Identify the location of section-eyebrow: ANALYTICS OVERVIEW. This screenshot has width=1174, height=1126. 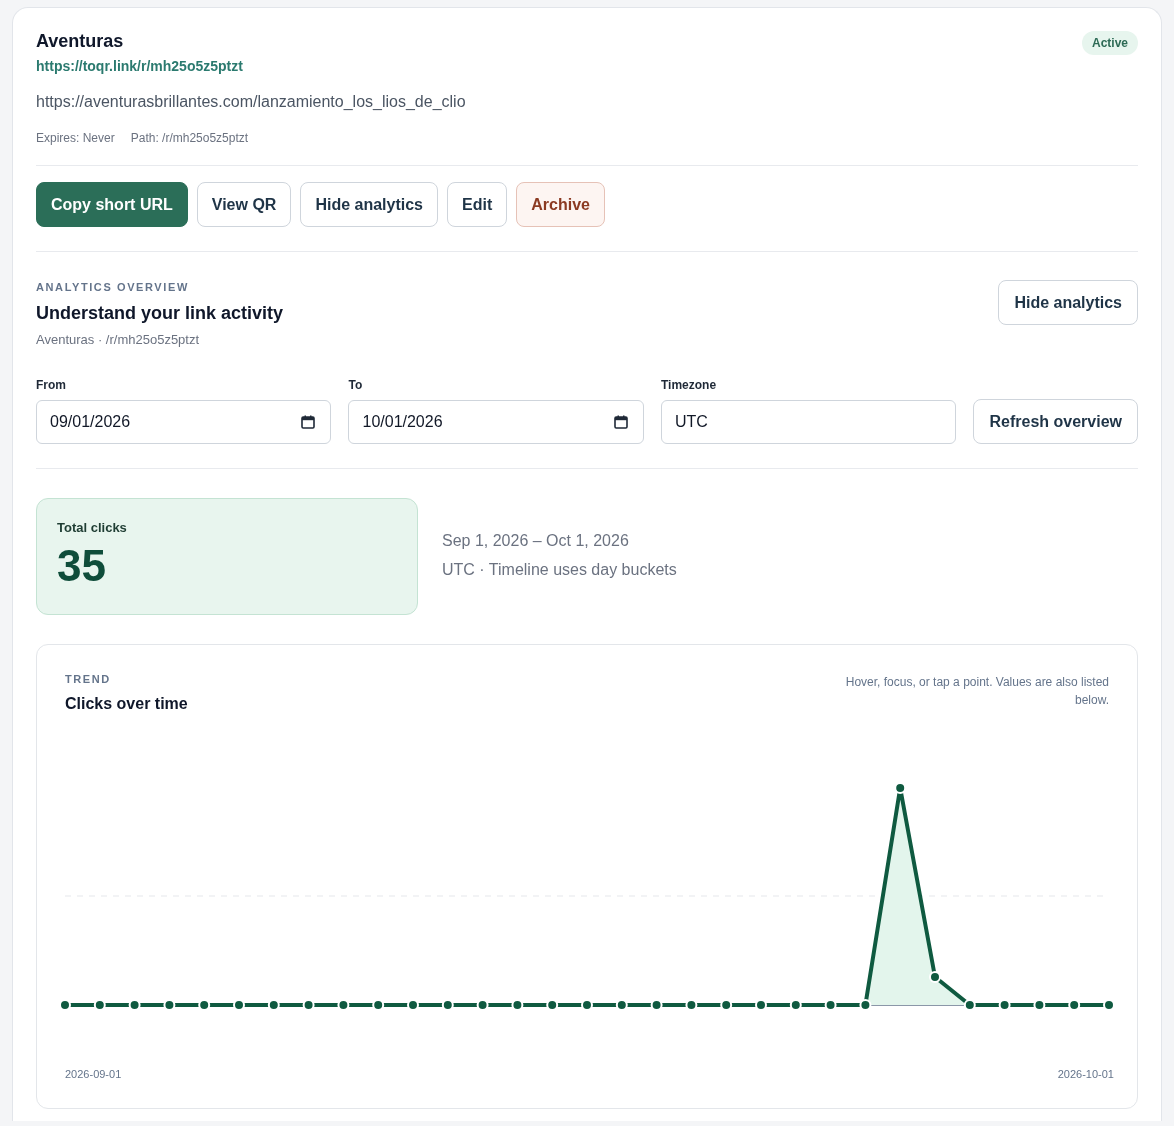
(113, 287).